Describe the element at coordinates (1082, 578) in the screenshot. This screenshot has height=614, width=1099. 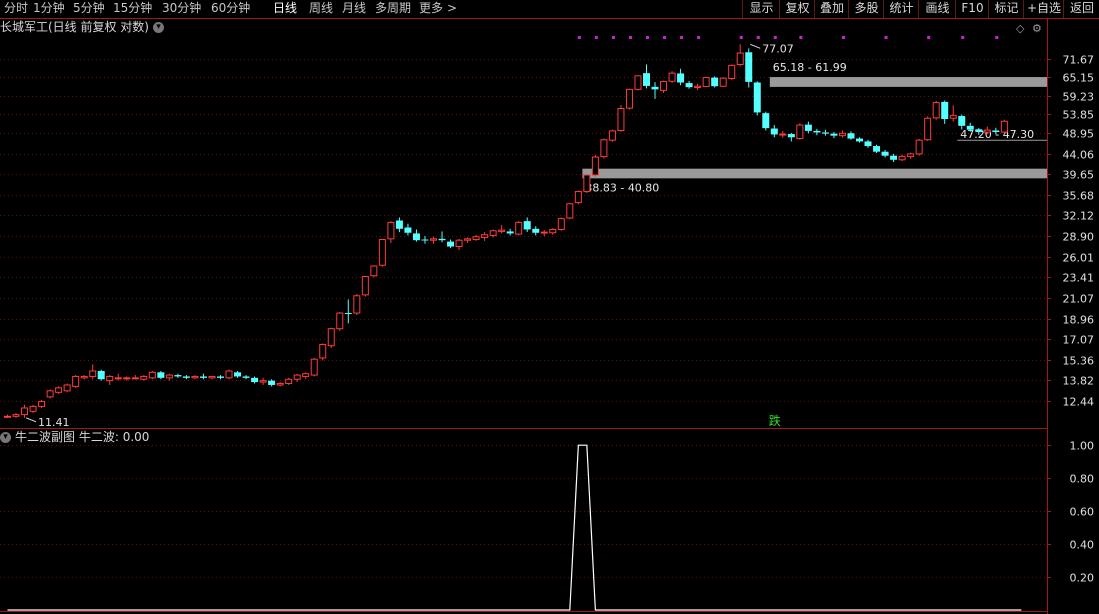
I see `indicator-tick-label-4: 0.20` at that location.